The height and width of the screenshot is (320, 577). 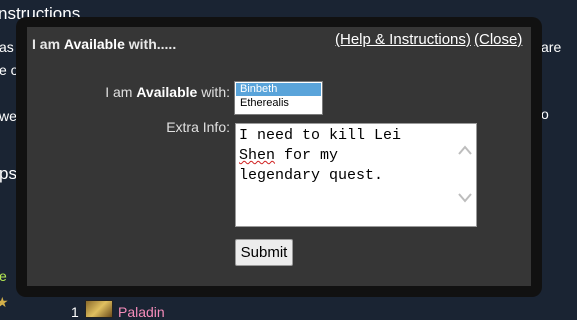 What do you see at coordinates (278, 103) in the screenshot?
I see `character-option-etherealis: Etherealis` at bounding box center [278, 103].